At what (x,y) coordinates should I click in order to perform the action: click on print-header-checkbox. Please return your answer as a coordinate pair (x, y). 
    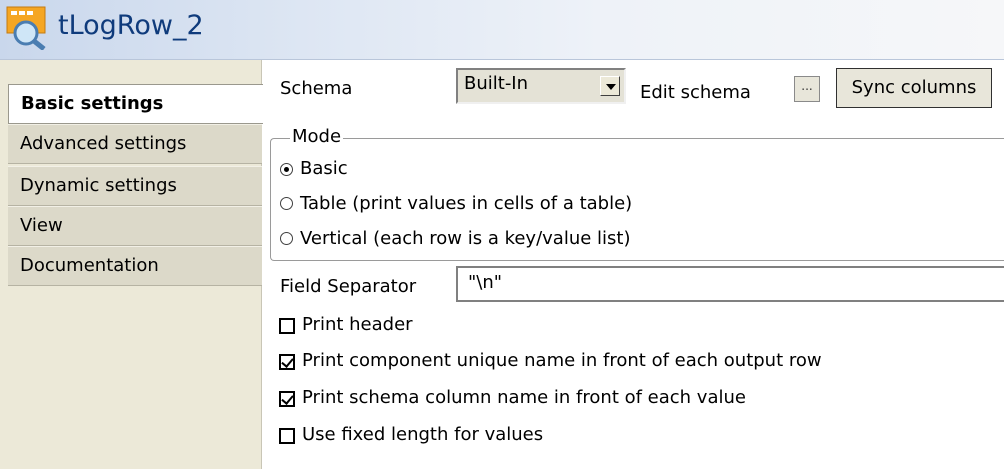
    Looking at the image, I should click on (287, 326).